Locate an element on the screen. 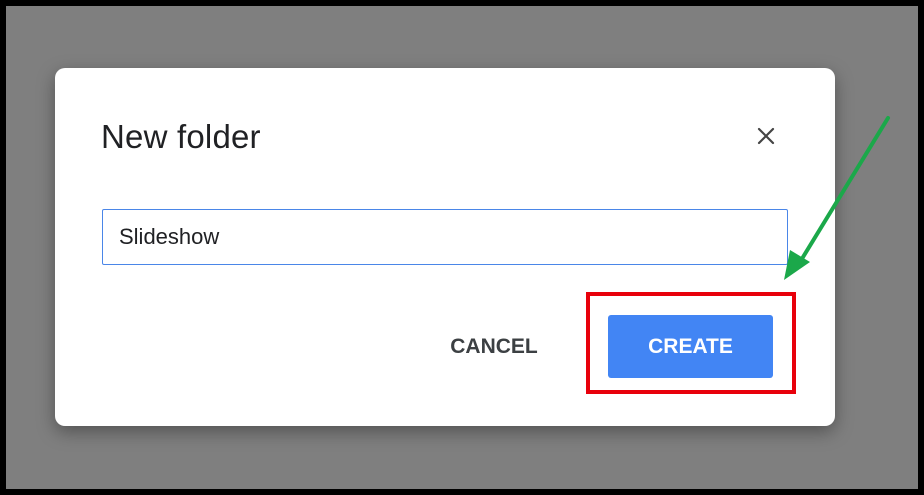  close-button is located at coordinates (766, 136).